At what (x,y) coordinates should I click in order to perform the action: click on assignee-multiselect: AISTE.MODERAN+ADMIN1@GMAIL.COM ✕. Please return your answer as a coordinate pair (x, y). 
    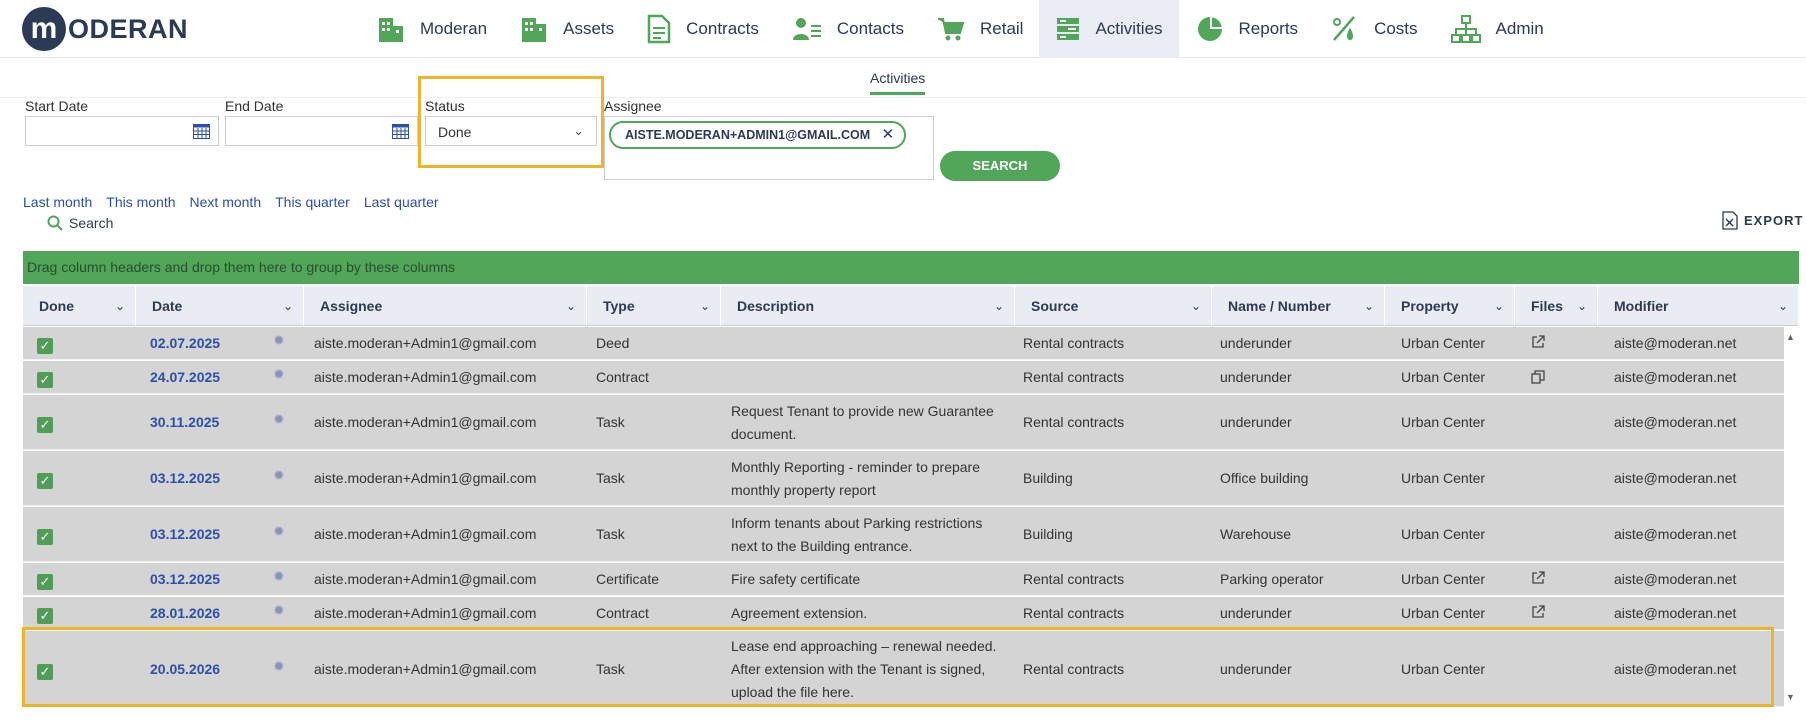
    Looking at the image, I should click on (769, 148).